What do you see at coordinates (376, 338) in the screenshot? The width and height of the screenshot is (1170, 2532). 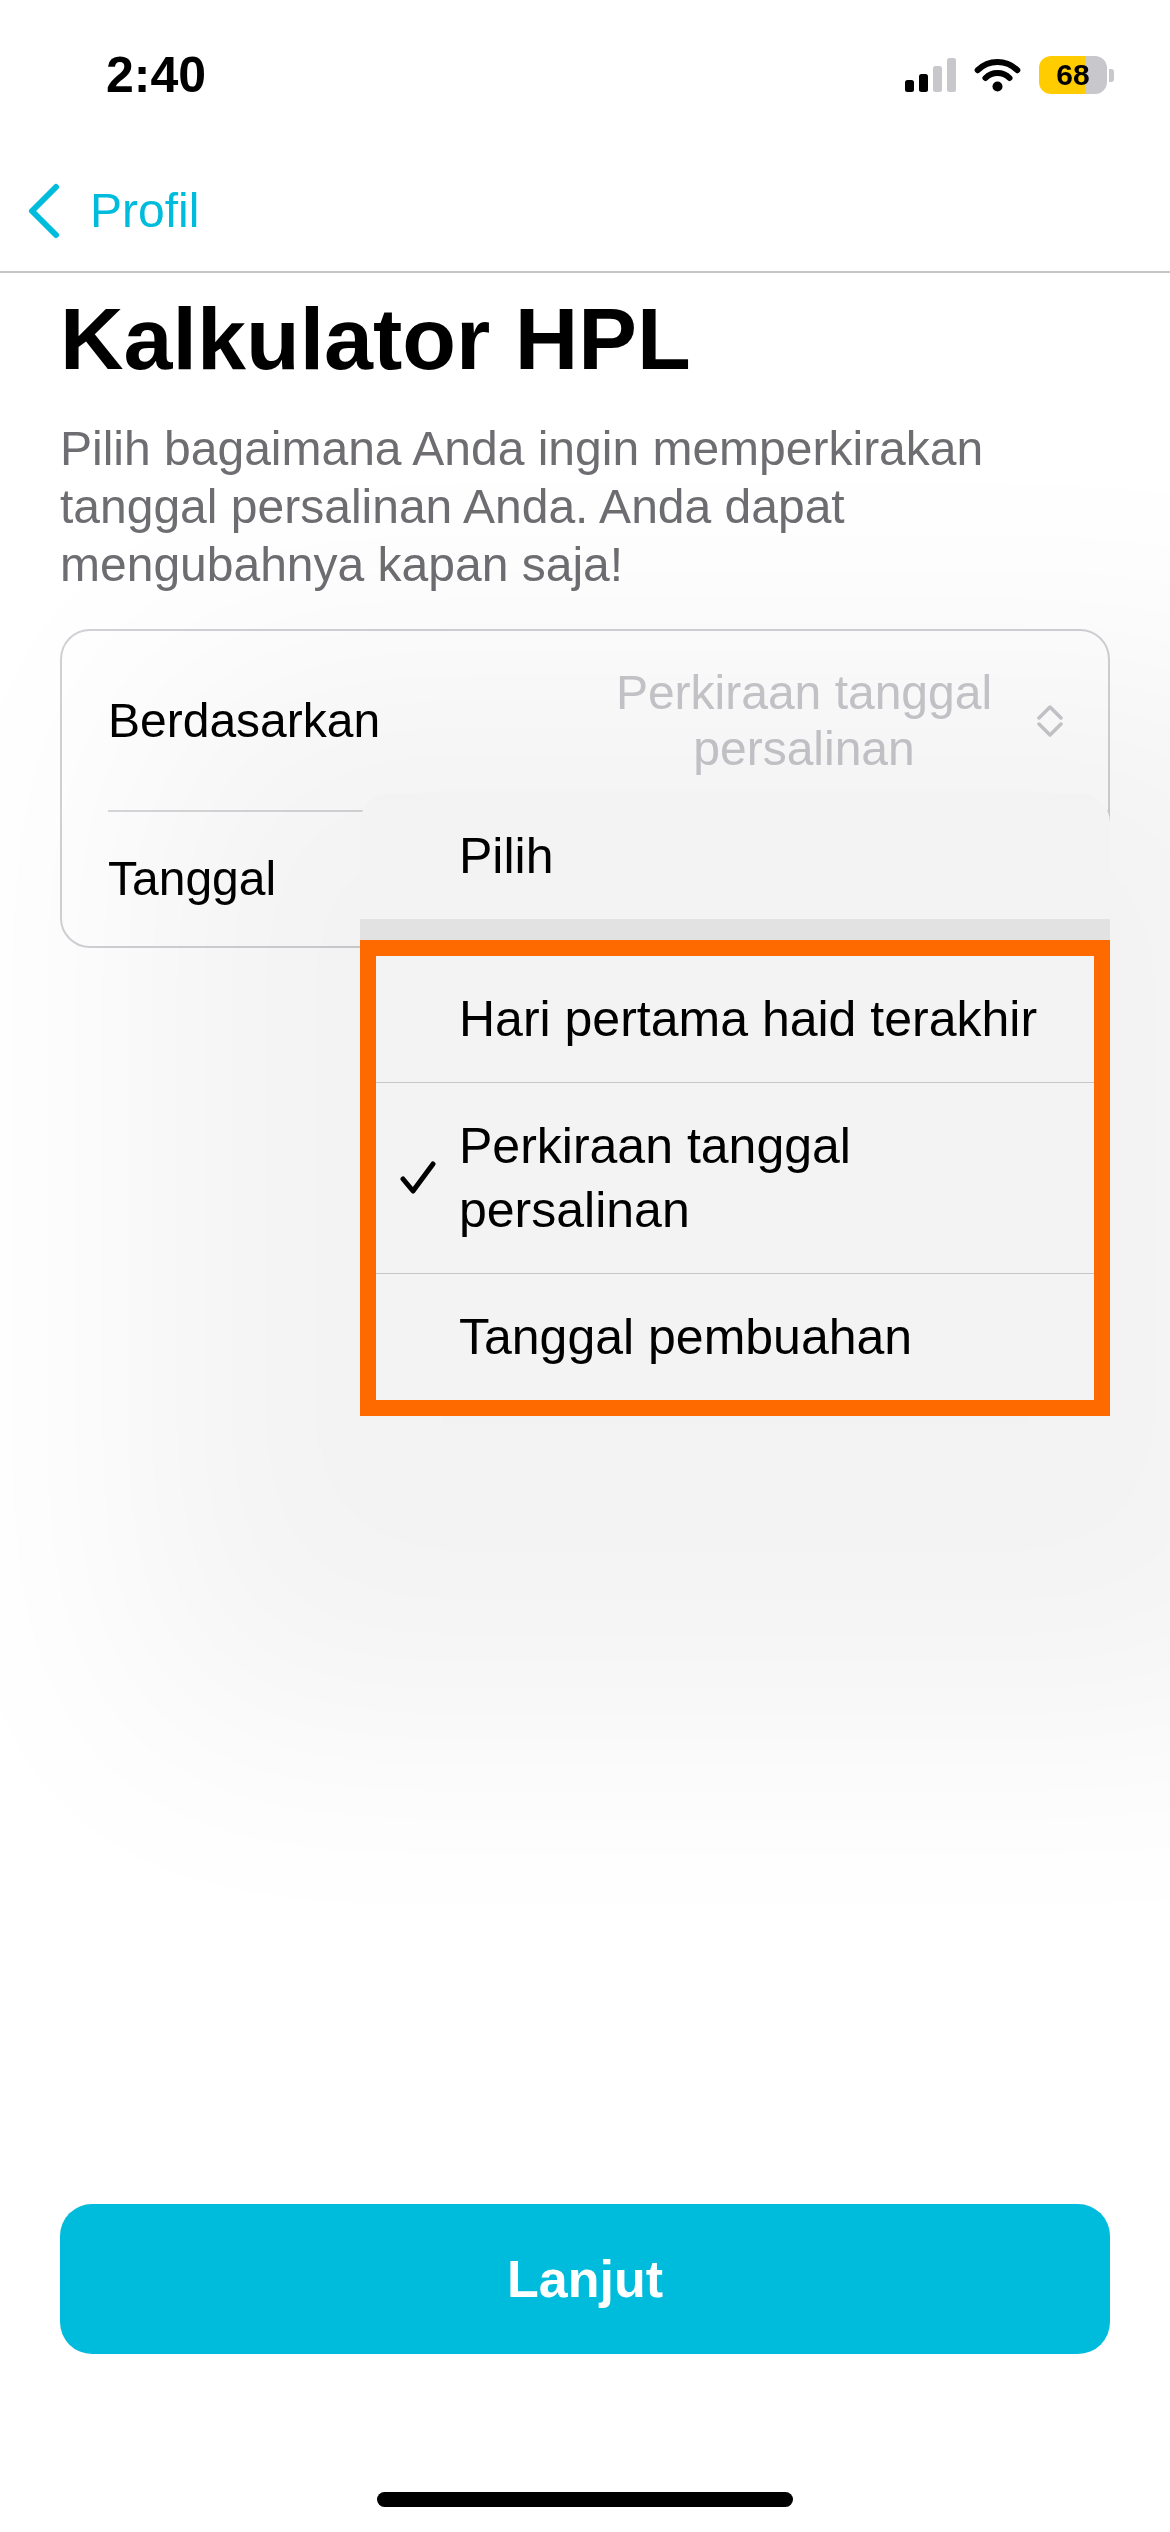 I see `page-title: Kalkulator HPL` at bounding box center [376, 338].